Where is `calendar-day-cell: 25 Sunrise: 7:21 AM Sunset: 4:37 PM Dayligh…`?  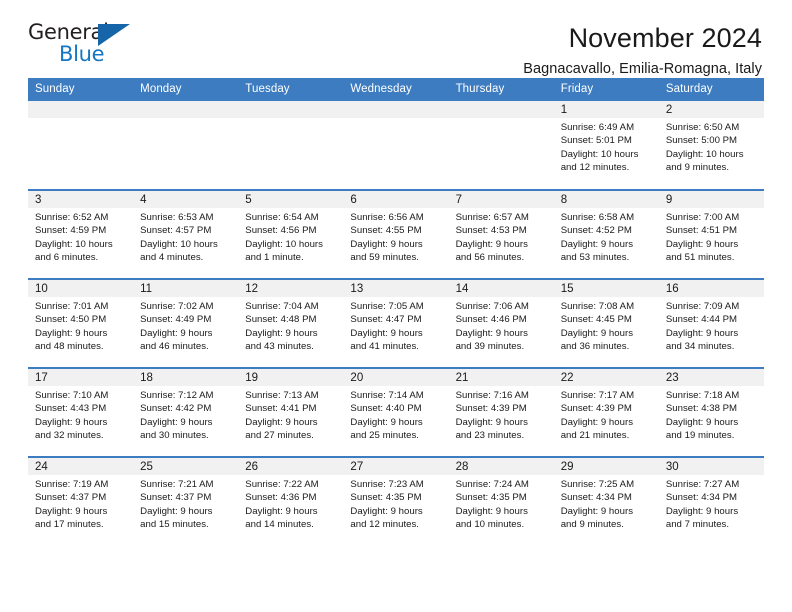 calendar-day-cell: 25 Sunrise: 7:21 AM Sunset: 4:37 PM Dayligh… is located at coordinates (186, 501).